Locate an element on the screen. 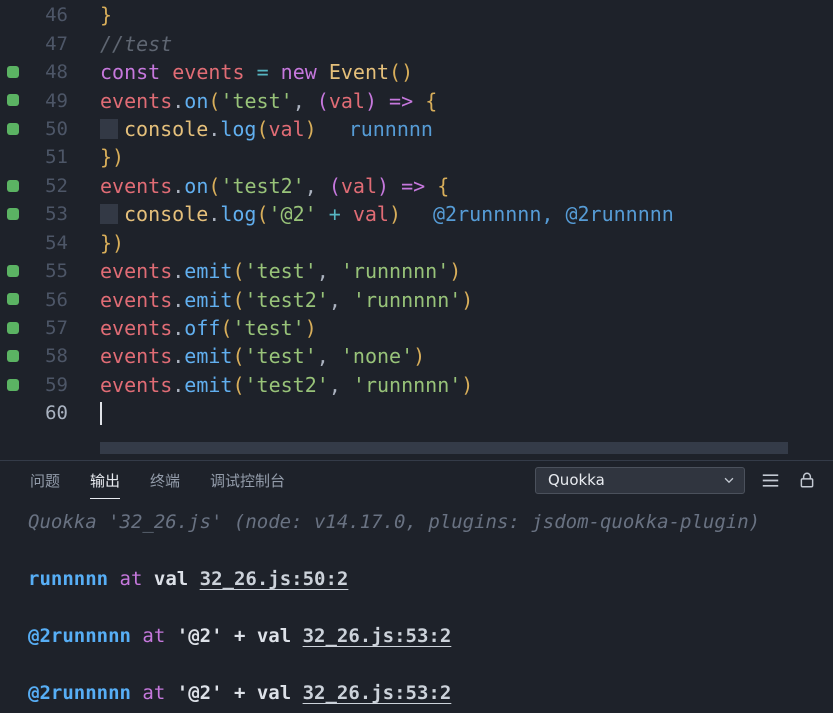  line-number: 51 is located at coordinates (34, 157).